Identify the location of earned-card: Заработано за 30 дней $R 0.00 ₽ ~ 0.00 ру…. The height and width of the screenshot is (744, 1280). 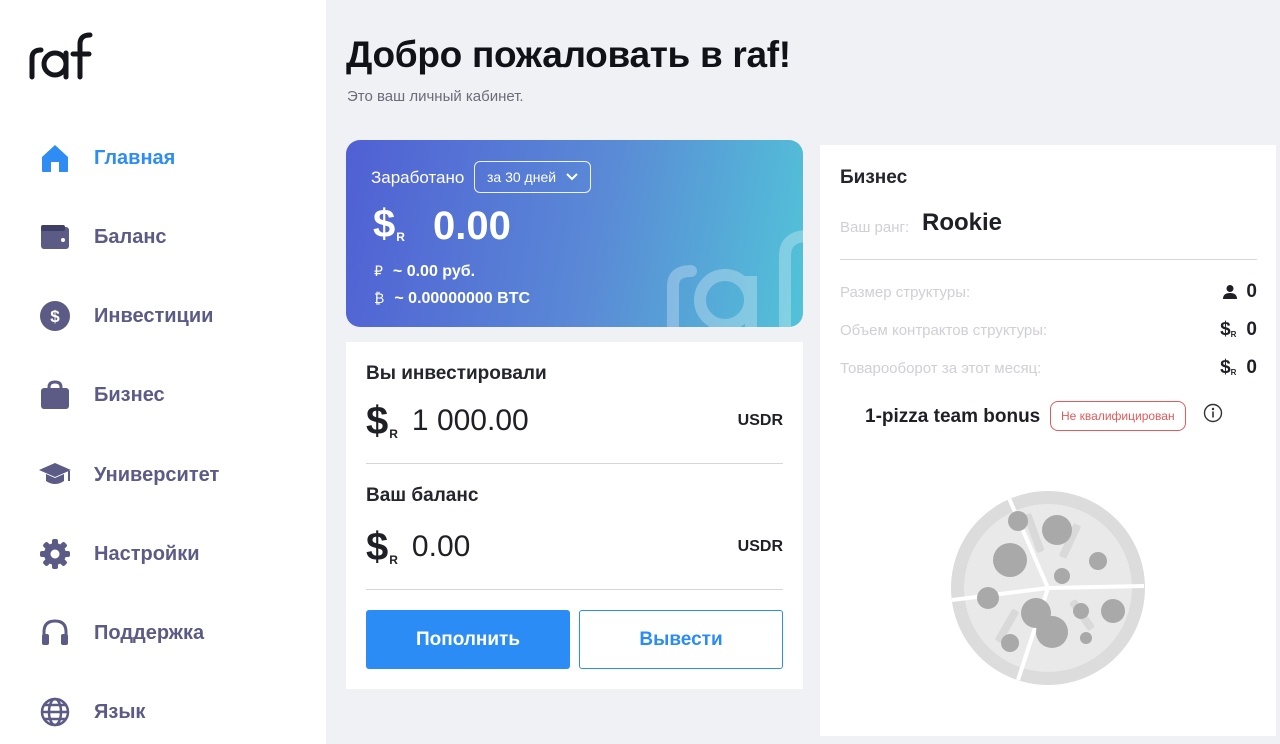
(574, 233).